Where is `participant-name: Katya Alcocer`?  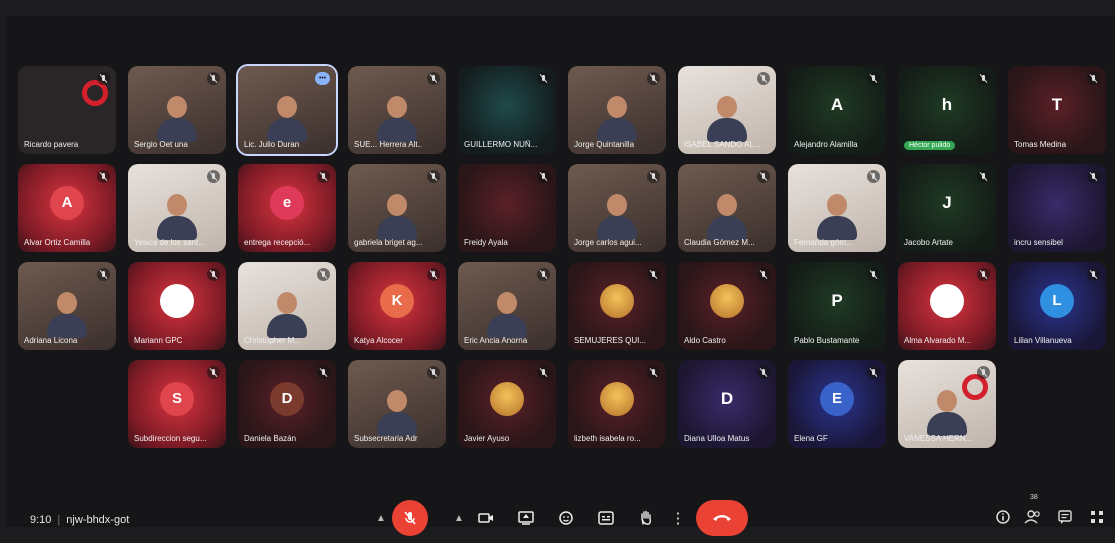 participant-name: Katya Alcocer is located at coordinates (378, 340).